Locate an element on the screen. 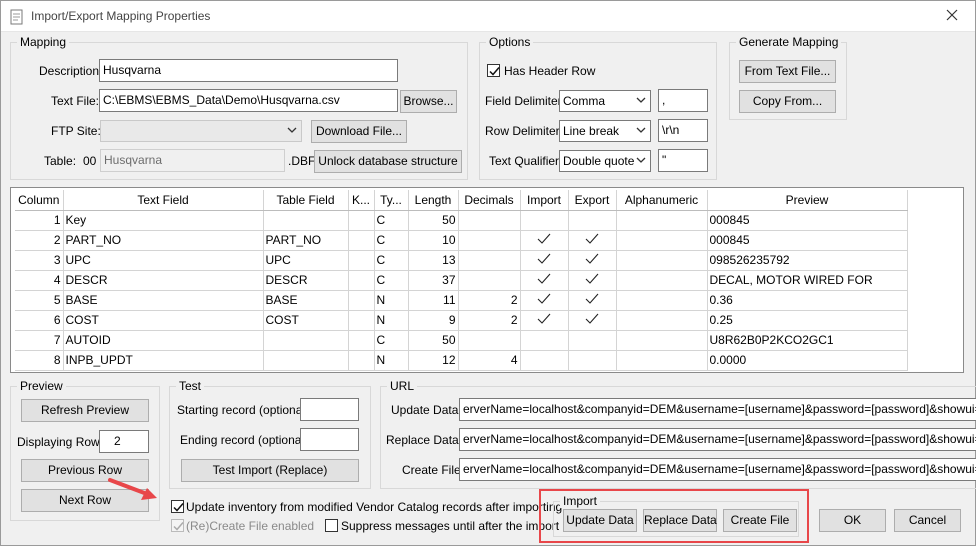 Image resolution: width=976 pixels, height=546 pixels. column-header: Decimals is located at coordinates (489, 200).